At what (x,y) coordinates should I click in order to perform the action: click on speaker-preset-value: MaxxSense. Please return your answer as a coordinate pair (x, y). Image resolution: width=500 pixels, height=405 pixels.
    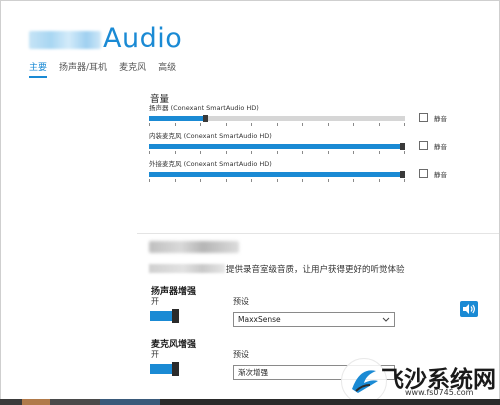
    Looking at the image, I should click on (259, 319).